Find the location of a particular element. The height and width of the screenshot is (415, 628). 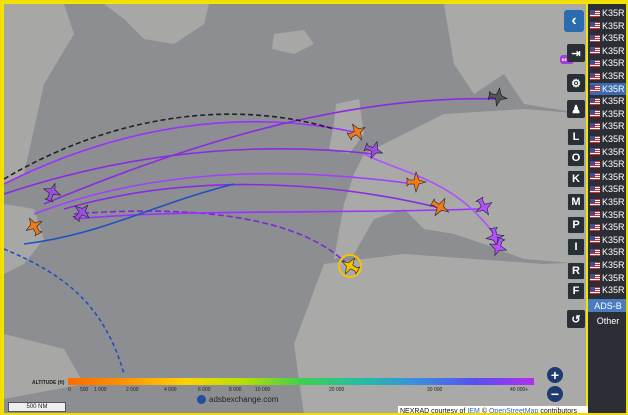

people-button: ♟ is located at coordinates (576, 109).